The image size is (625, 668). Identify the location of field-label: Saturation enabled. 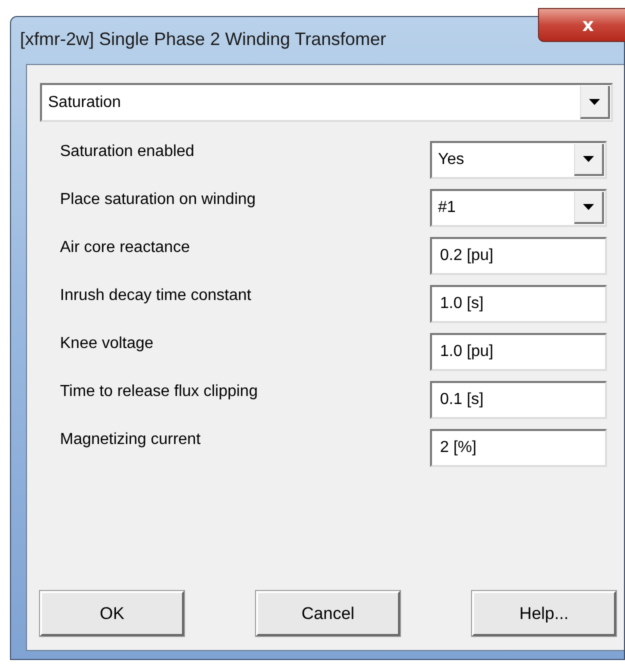
(127, 152).